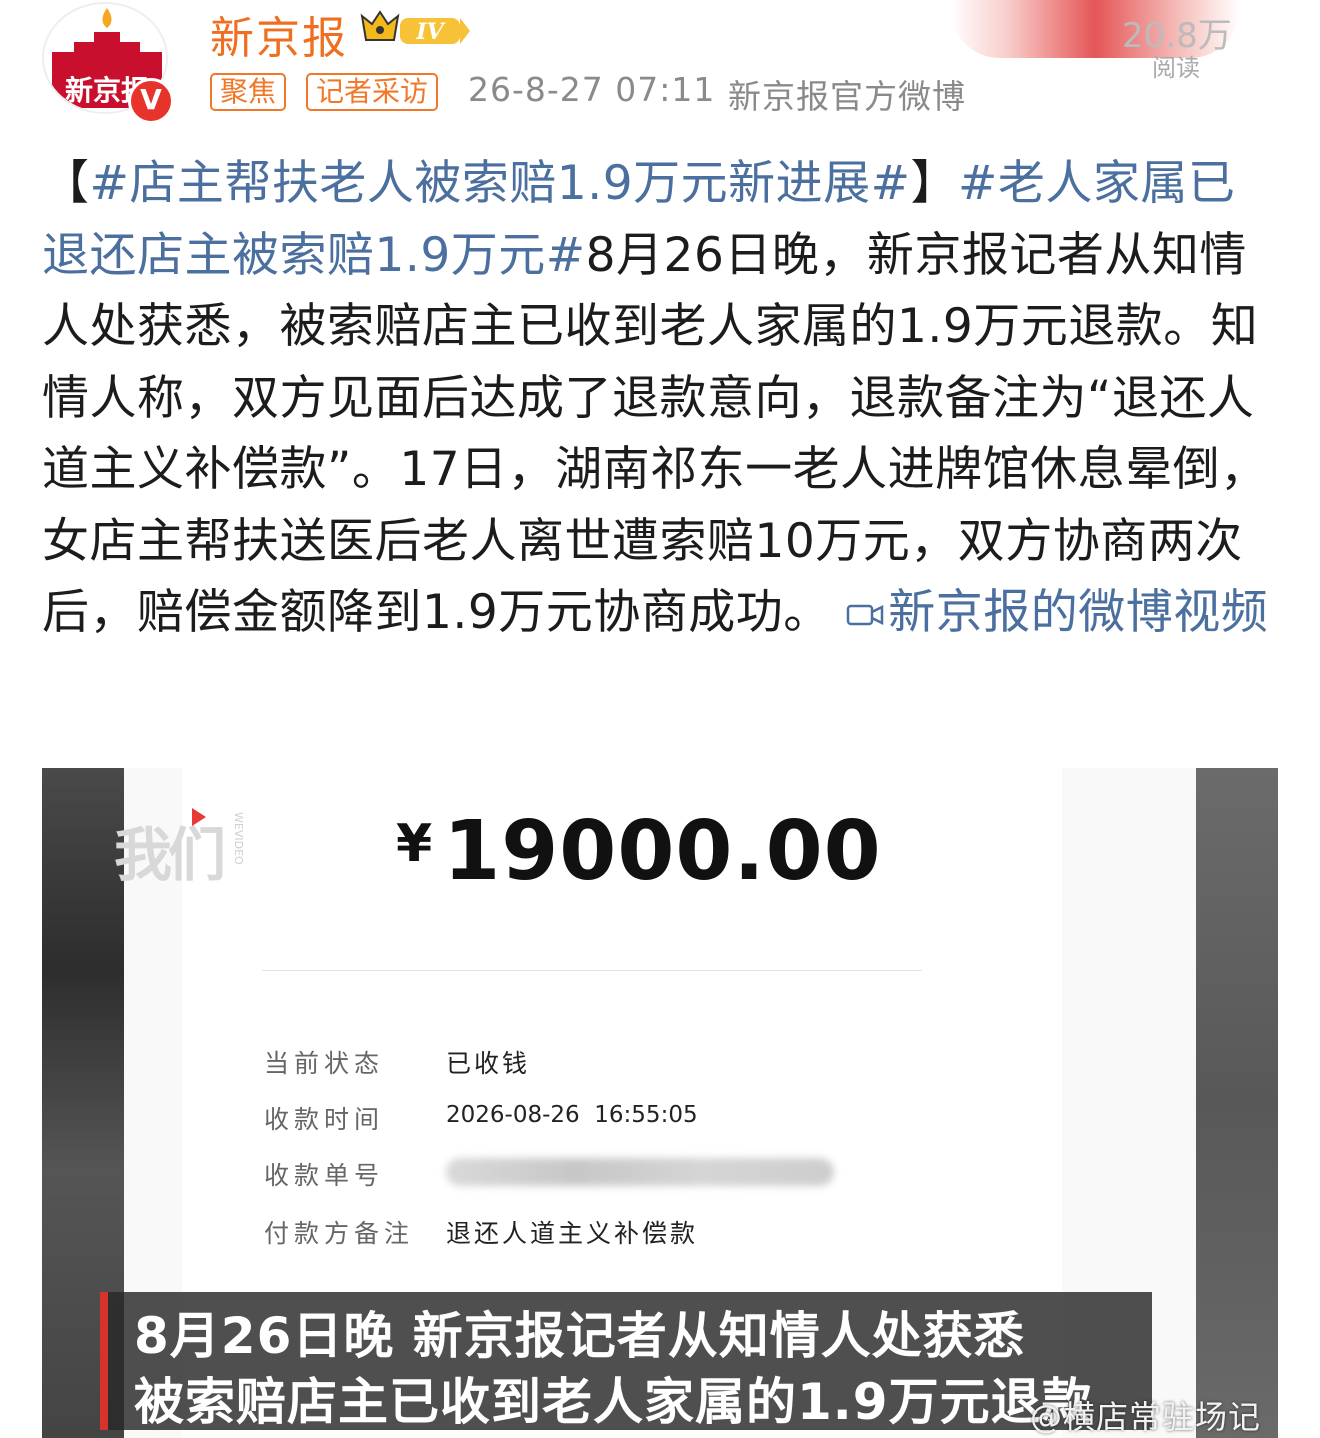 This screenshot has height=1438, width=1320. What do you see at coordinates (199, 817) in the screenshot?
I see `watermark-play-icon` at bounding box center [199, 817].